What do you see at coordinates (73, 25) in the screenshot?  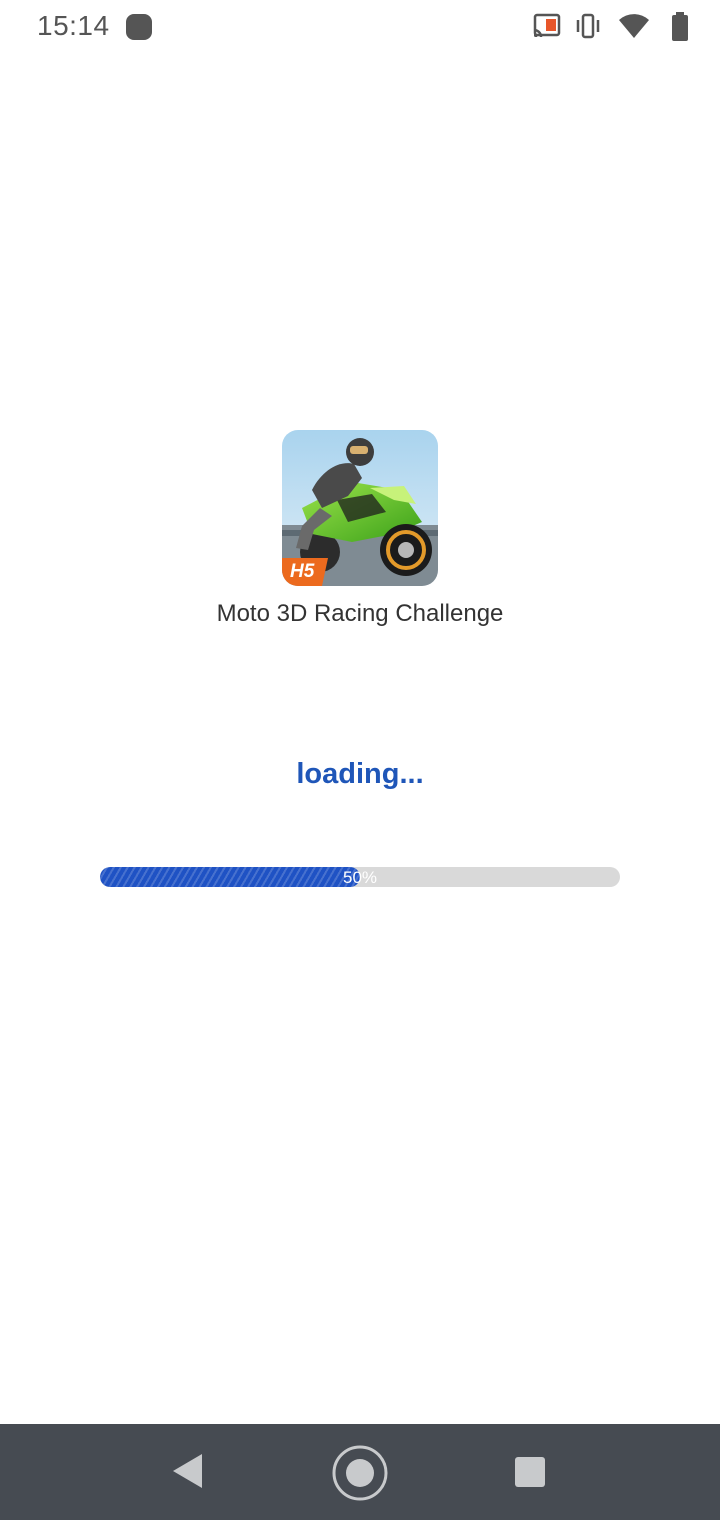 I see `status-time: 15:14` at bounding box center [73, 25].